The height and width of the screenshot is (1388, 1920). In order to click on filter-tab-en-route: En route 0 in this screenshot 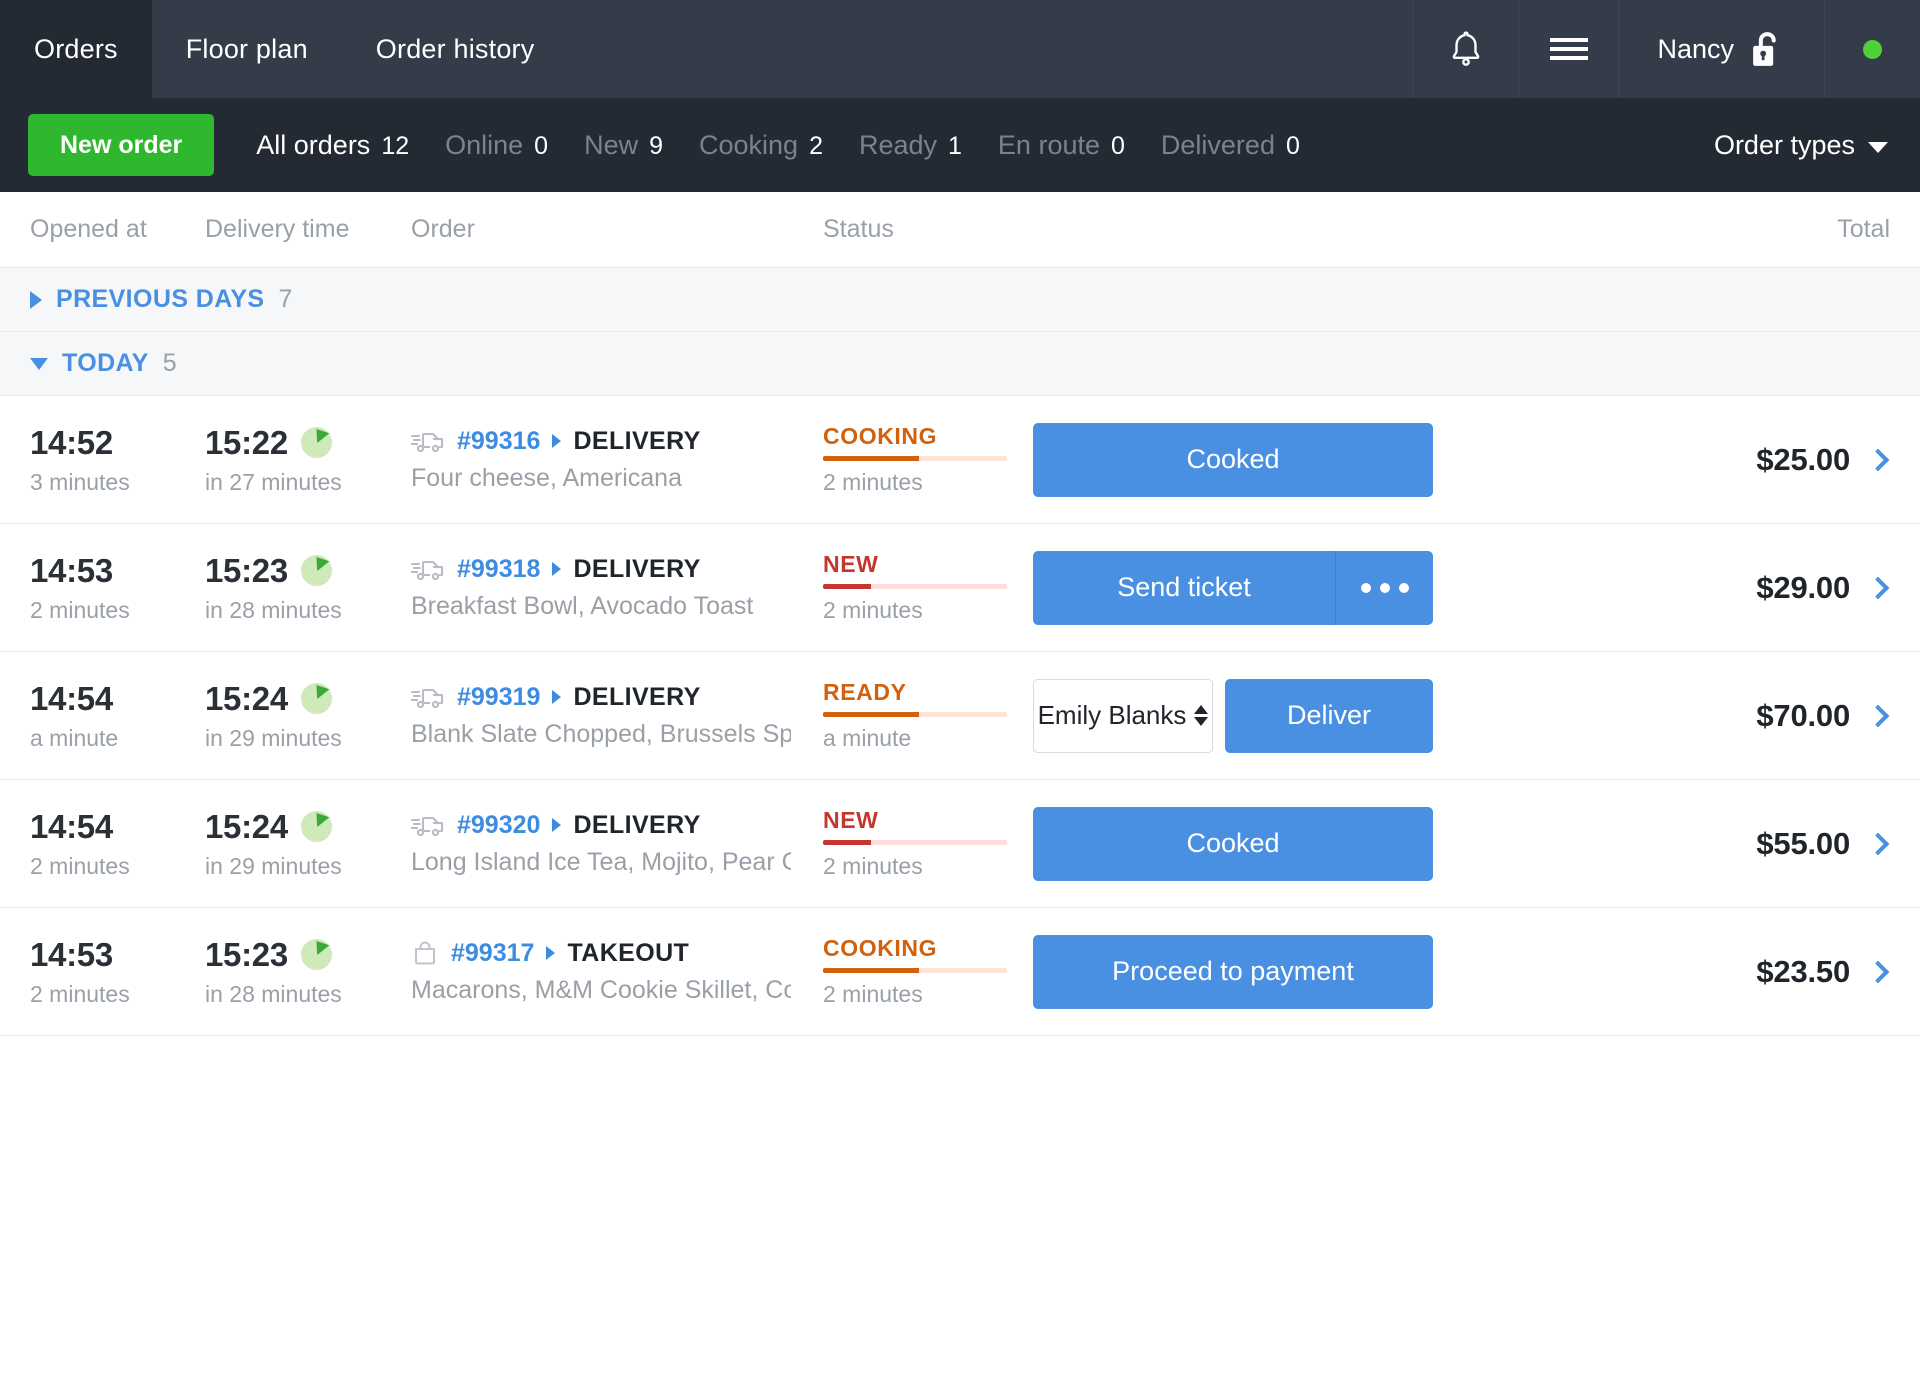, I will do `click(1061, 145)`.